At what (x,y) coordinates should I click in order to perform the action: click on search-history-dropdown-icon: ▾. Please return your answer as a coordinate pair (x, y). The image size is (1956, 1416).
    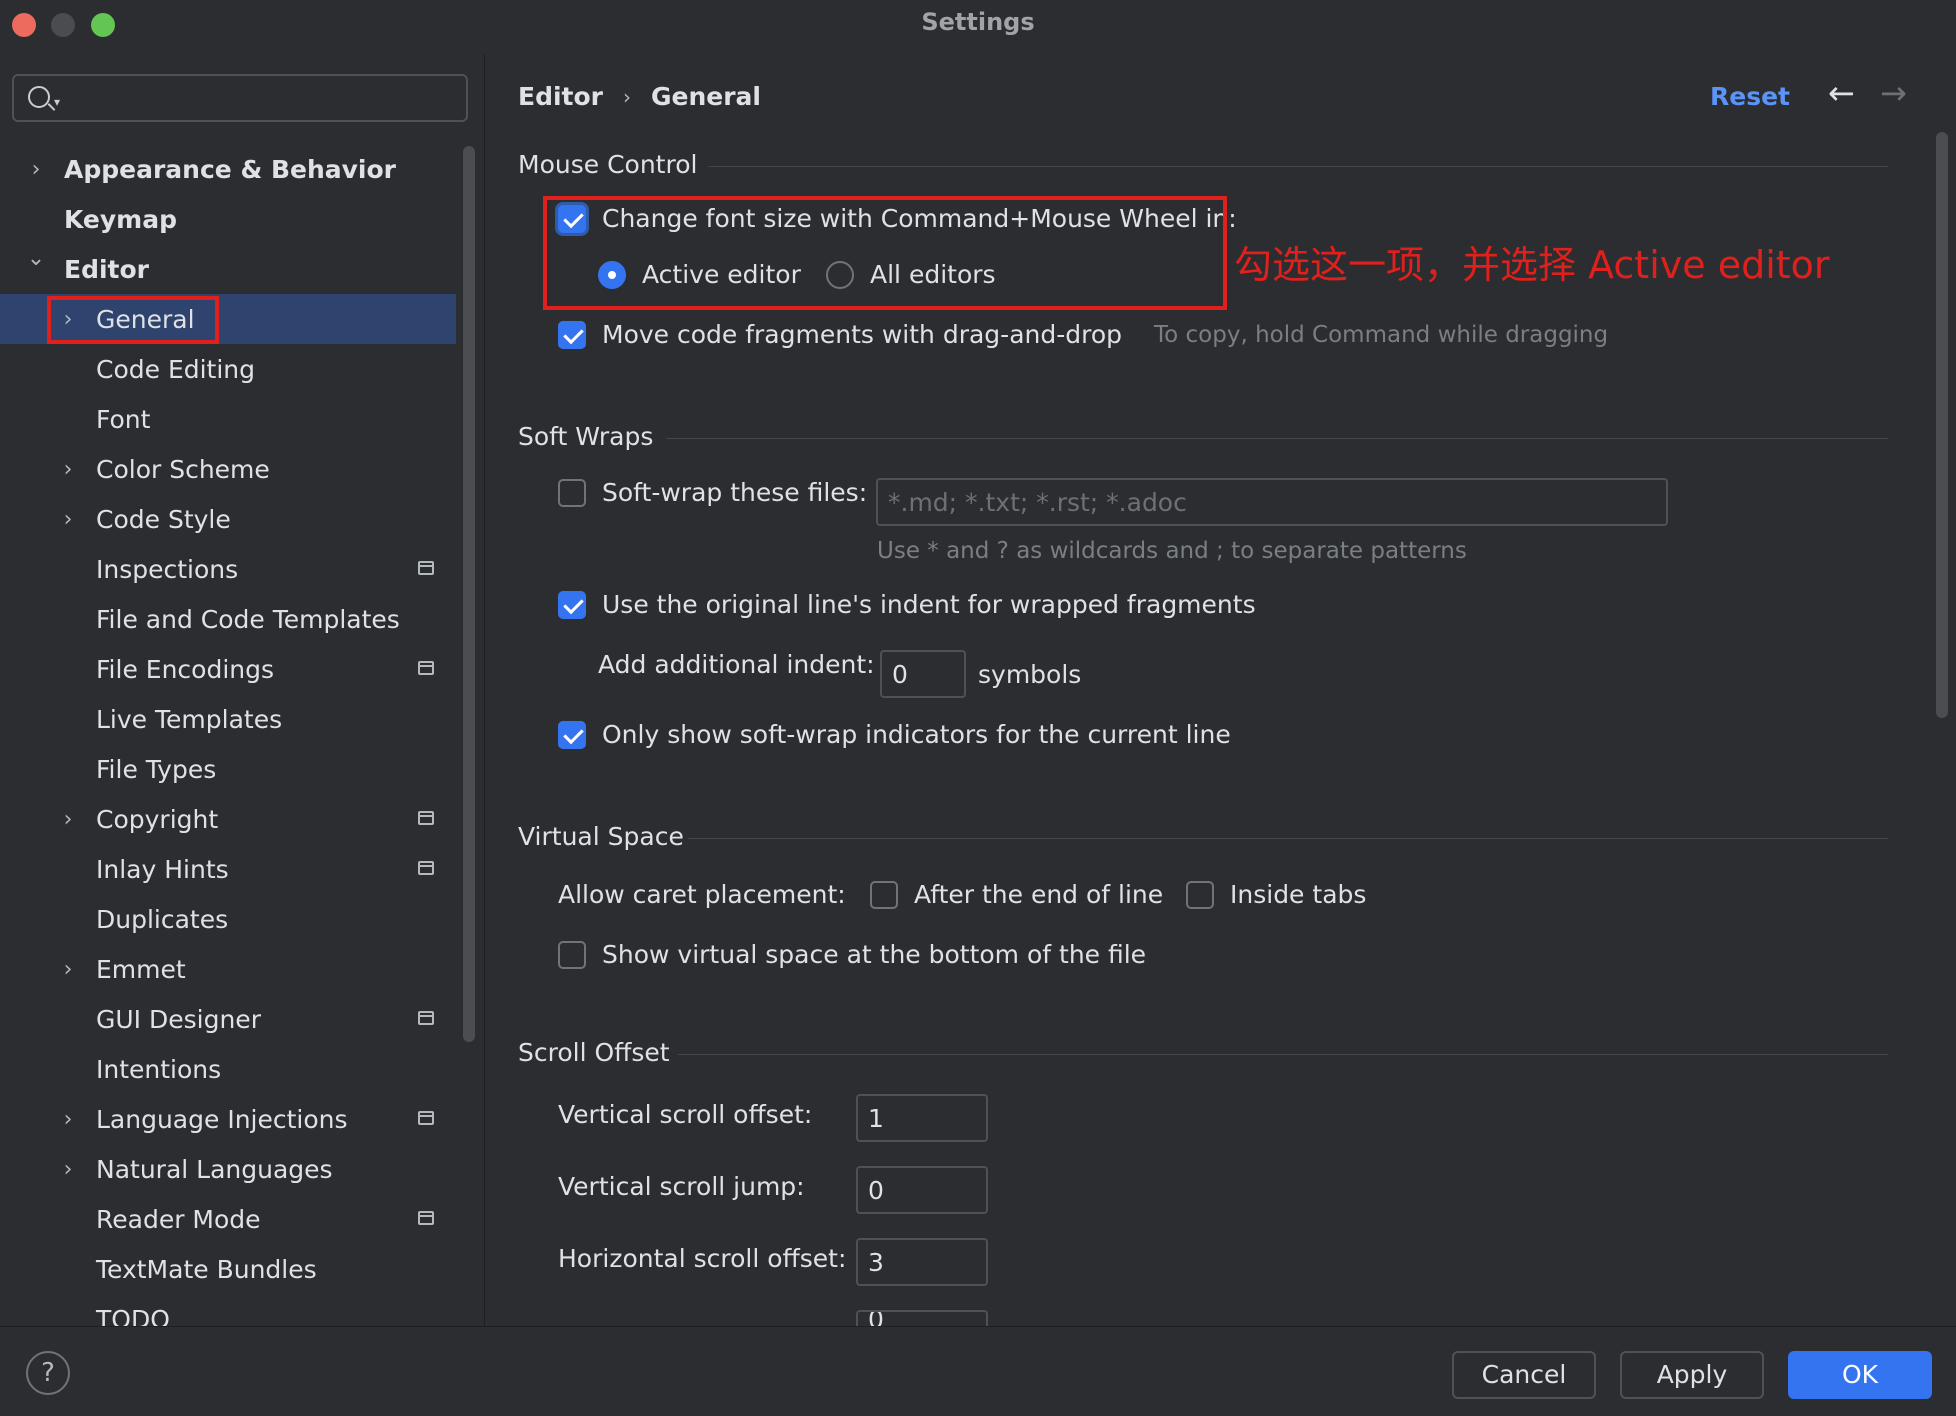
    Looking at the image, I should click on (57, 102).